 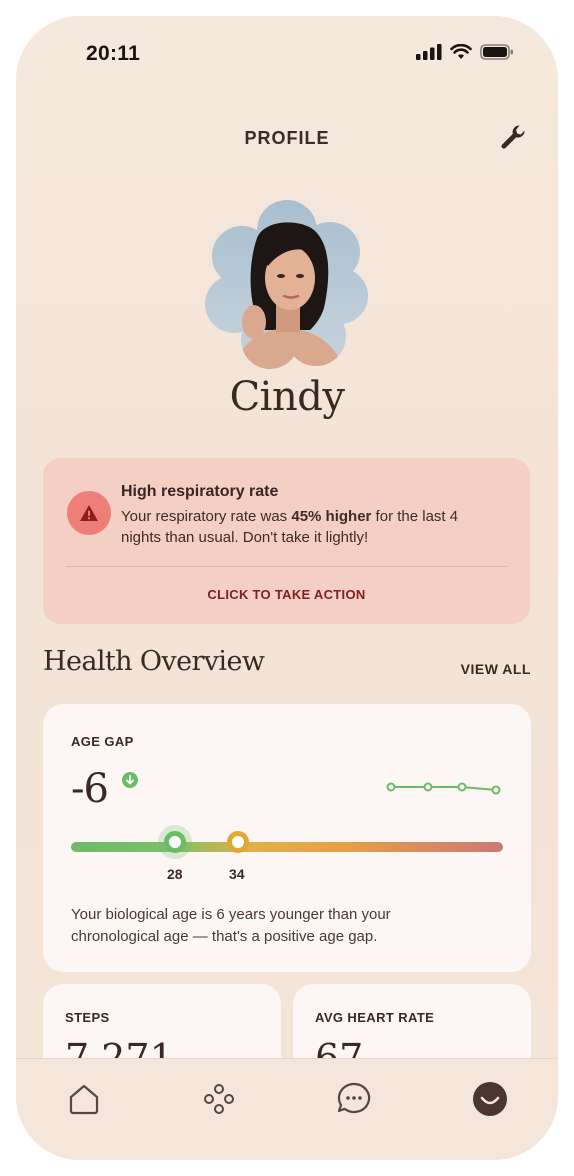 I want to click on warning-triangle-icon, so click(x=89, y=513).